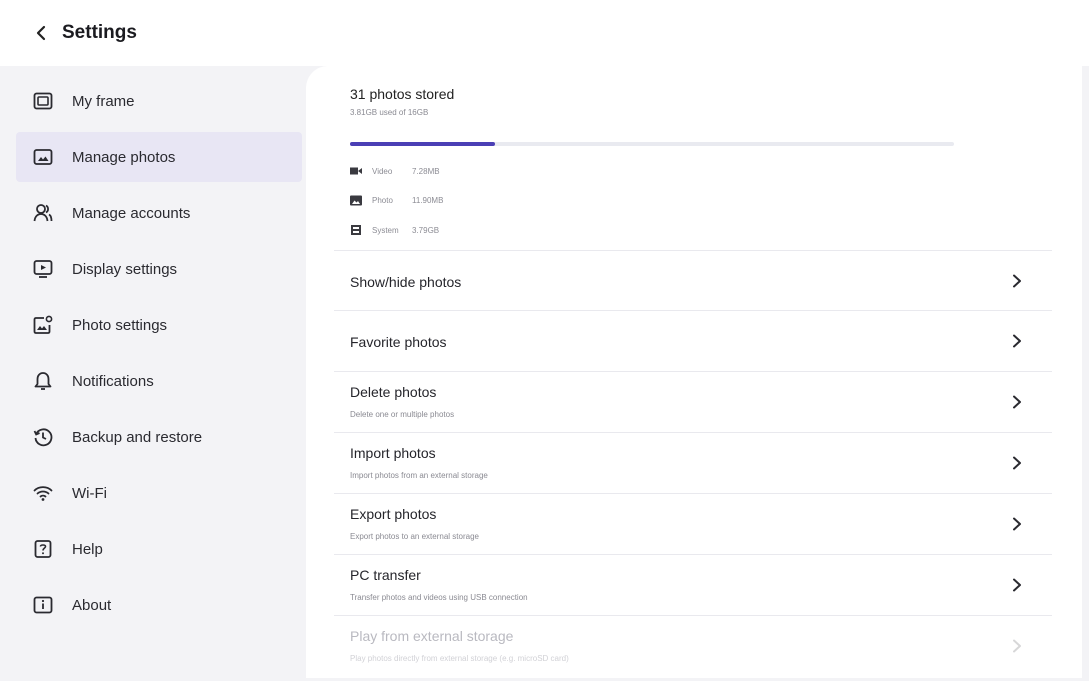 The image size is (1089, 681). Describe the element at coordinates (43, 325) in the screenshot. I see `photo-settings-icon` at that location.